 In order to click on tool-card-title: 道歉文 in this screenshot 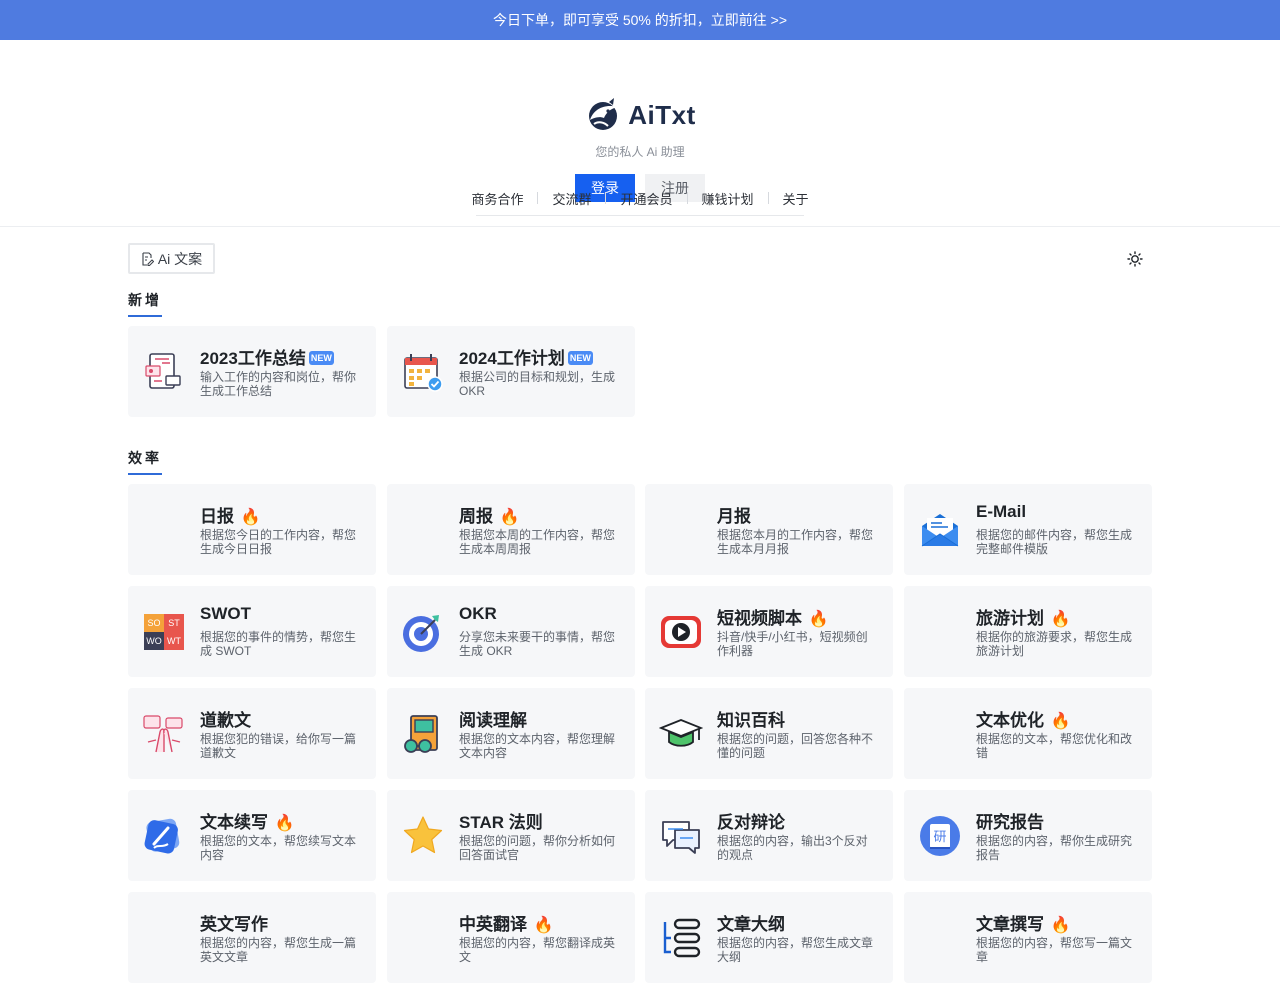, I will do `click(225, 720)`.